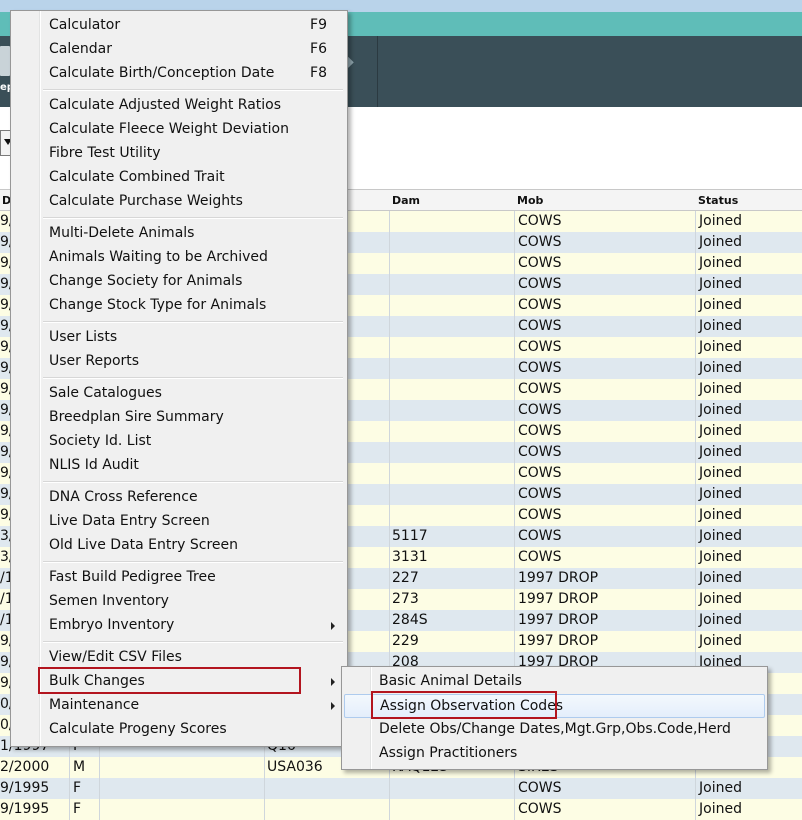 The width and height of the screenshot is (802, 820). I want to click on menu-item-live-data-entry-screen: Live Data Entry Screen, so click(179, 522).